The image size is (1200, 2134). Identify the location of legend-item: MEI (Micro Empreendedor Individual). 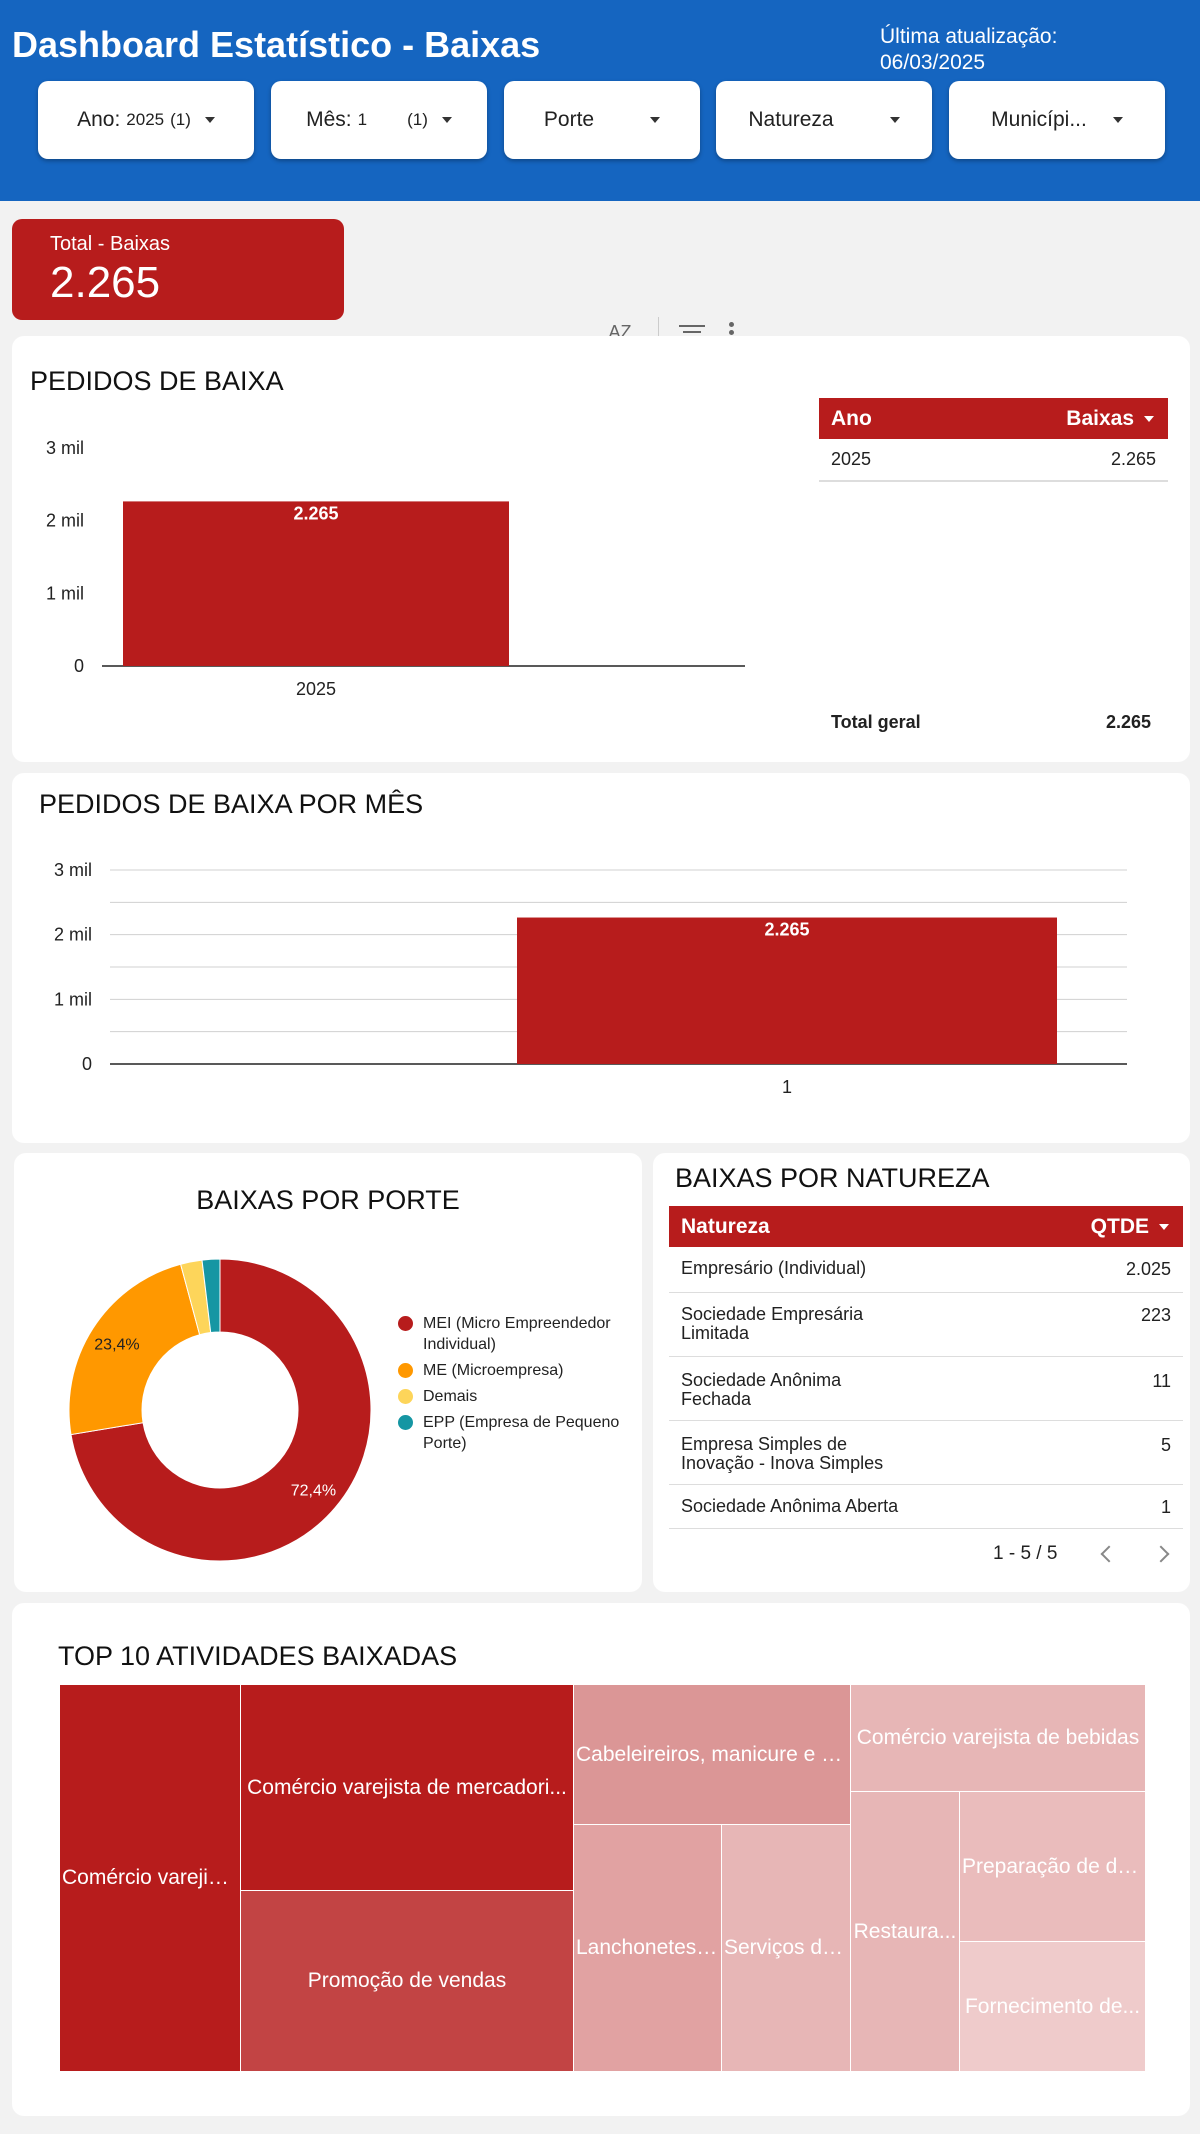
(513, 1334).